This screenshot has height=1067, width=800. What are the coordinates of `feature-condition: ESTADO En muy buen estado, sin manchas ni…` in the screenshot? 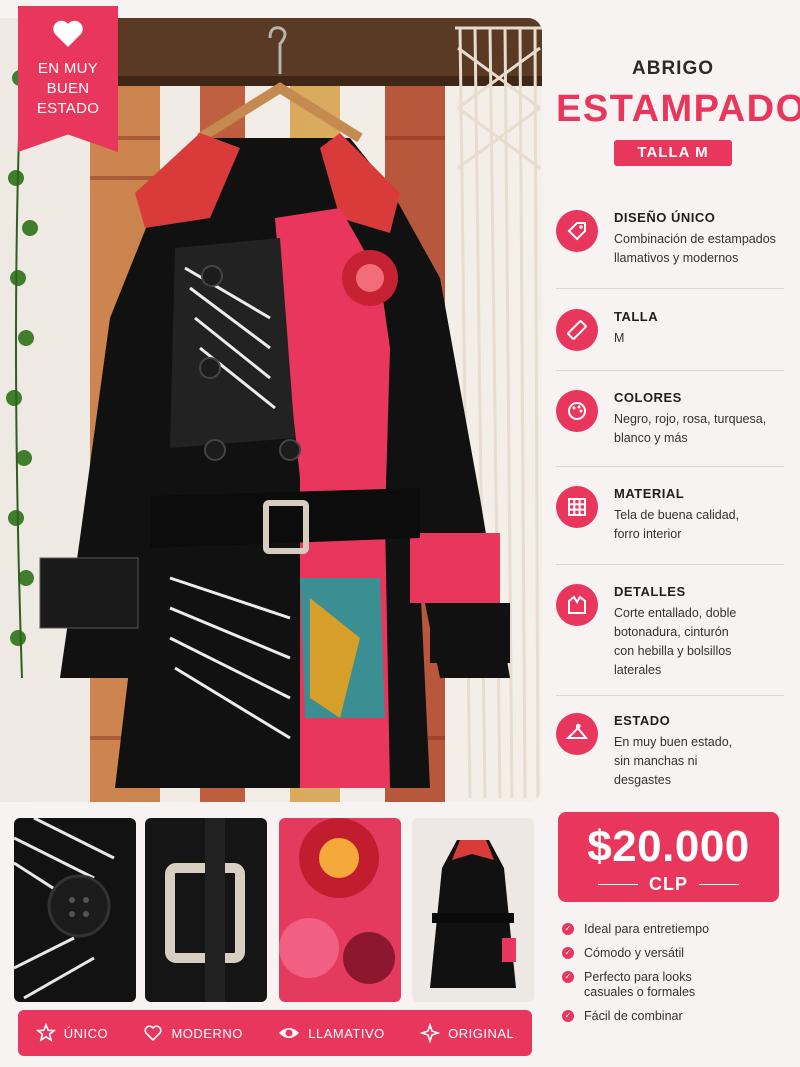 It's located at (671, 751).